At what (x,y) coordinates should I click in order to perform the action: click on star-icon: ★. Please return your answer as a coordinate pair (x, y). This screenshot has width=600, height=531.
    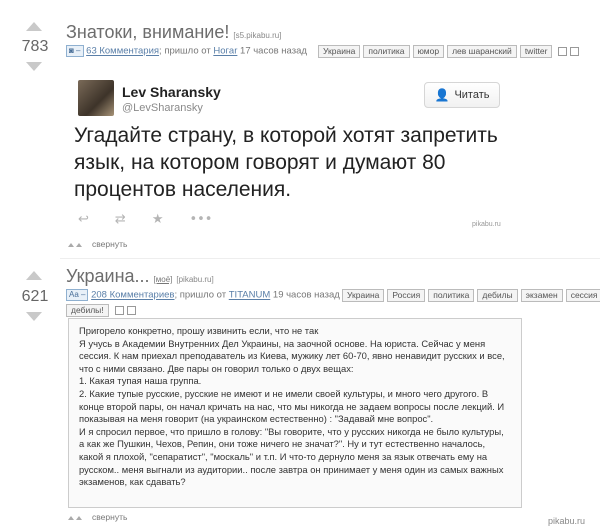
    Looking at the image, I should click on (158, 219).